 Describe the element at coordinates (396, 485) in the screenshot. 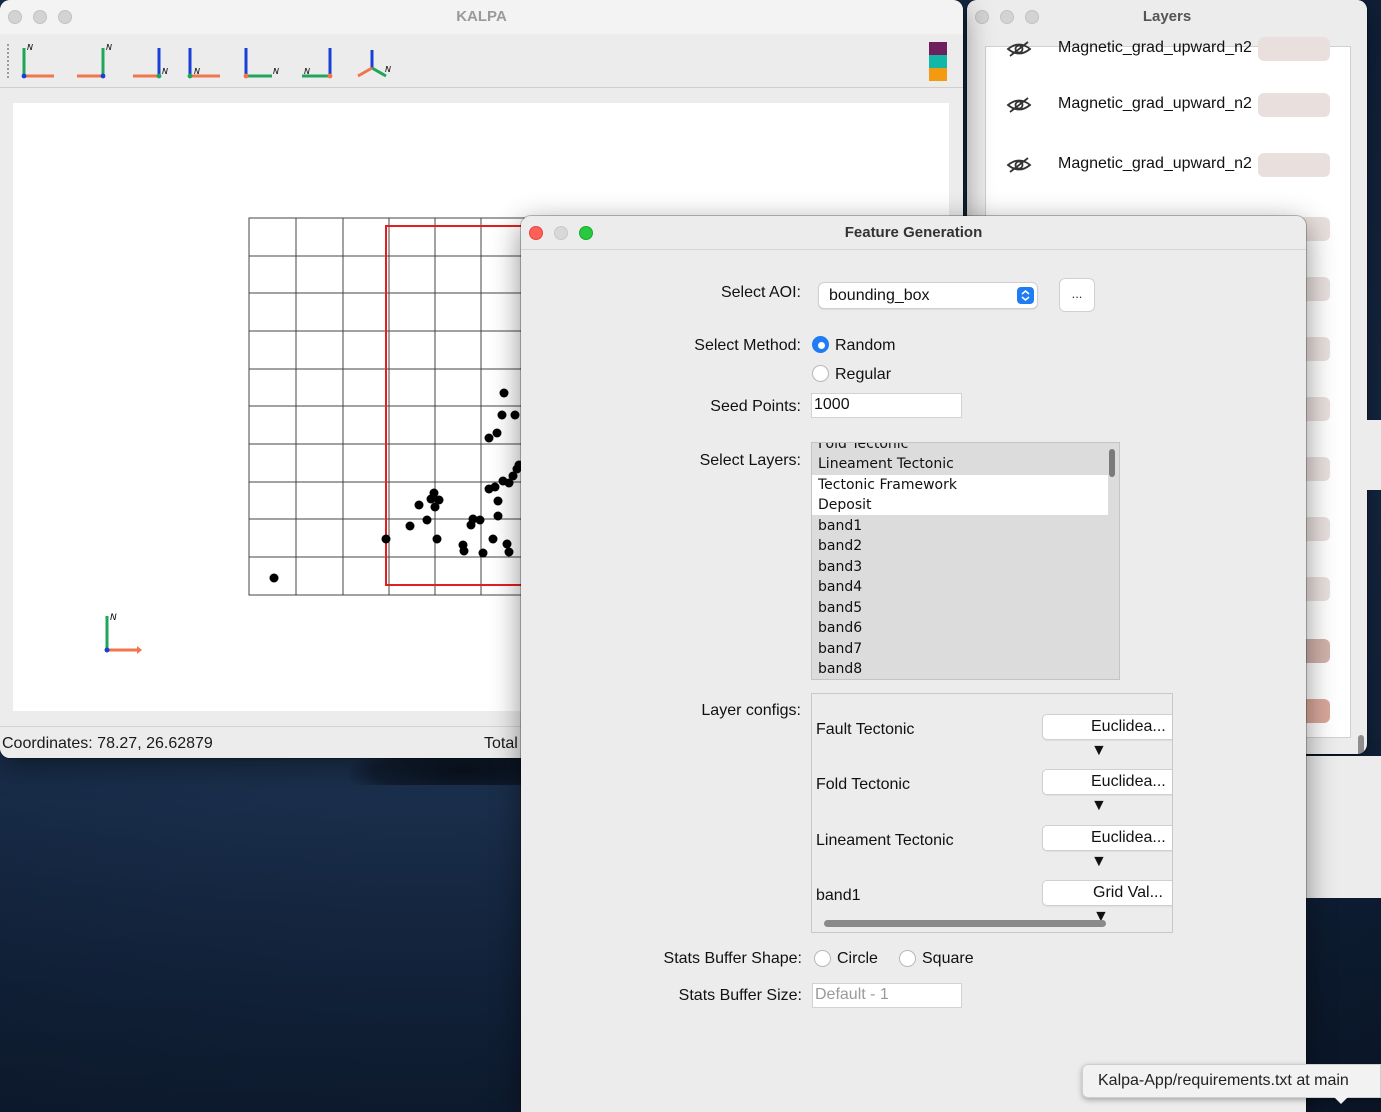

I see `seed-points` at that location.